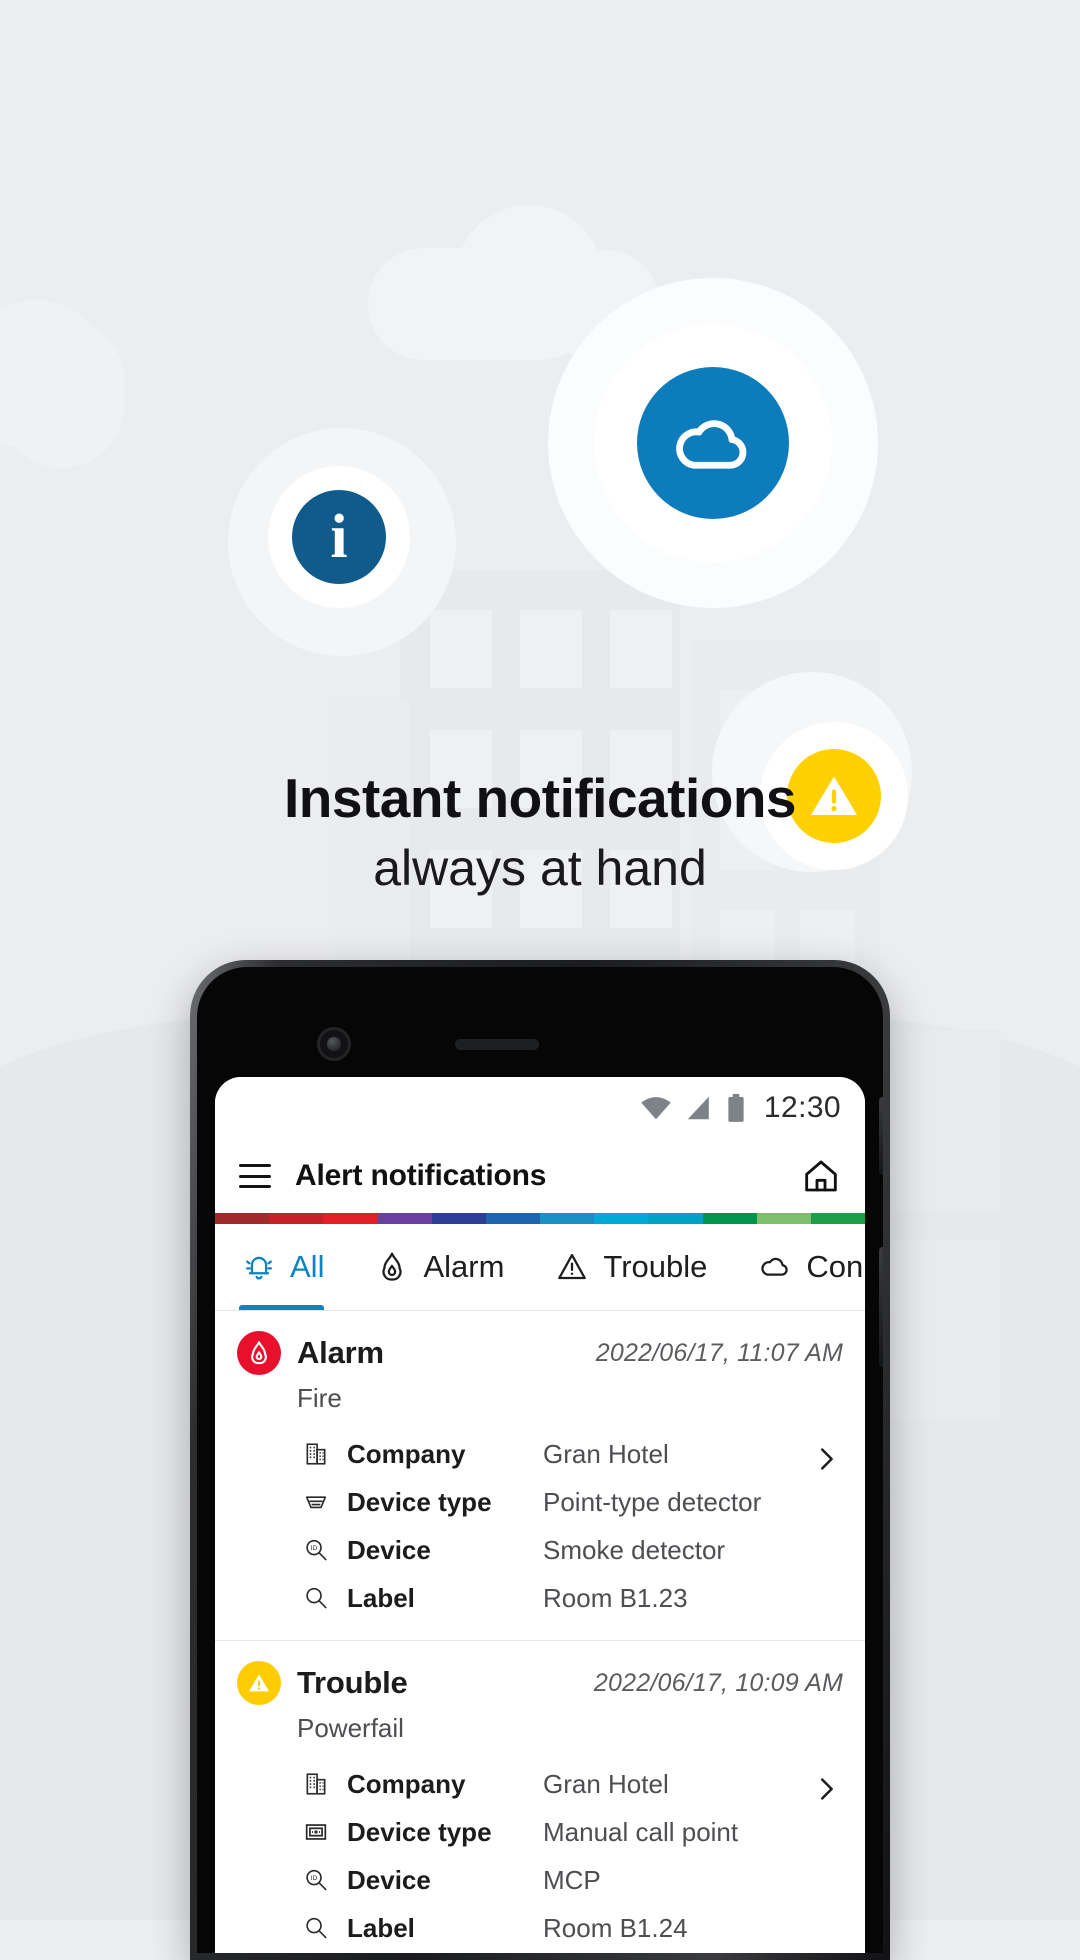 This screenshot has width=1080, height=1960. I want to click on status-bar-time: 12:30, so click(802, 1107).